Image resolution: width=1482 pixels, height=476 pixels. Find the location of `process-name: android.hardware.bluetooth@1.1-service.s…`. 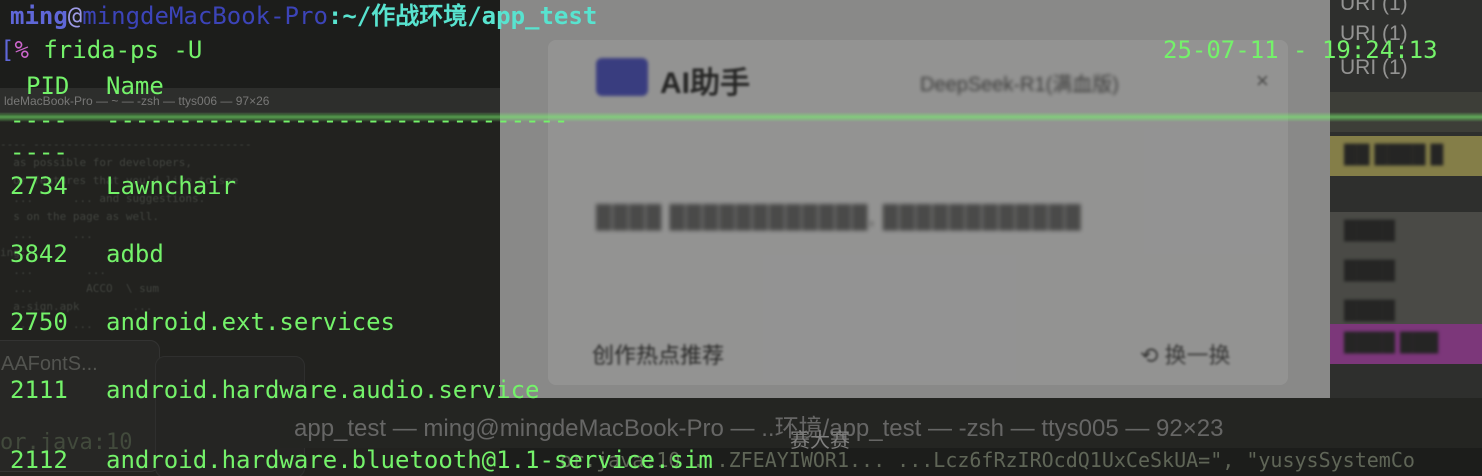

process-name: android.hardware.bluetooth@1.1-service.s… is located at coordinates (409, 460).